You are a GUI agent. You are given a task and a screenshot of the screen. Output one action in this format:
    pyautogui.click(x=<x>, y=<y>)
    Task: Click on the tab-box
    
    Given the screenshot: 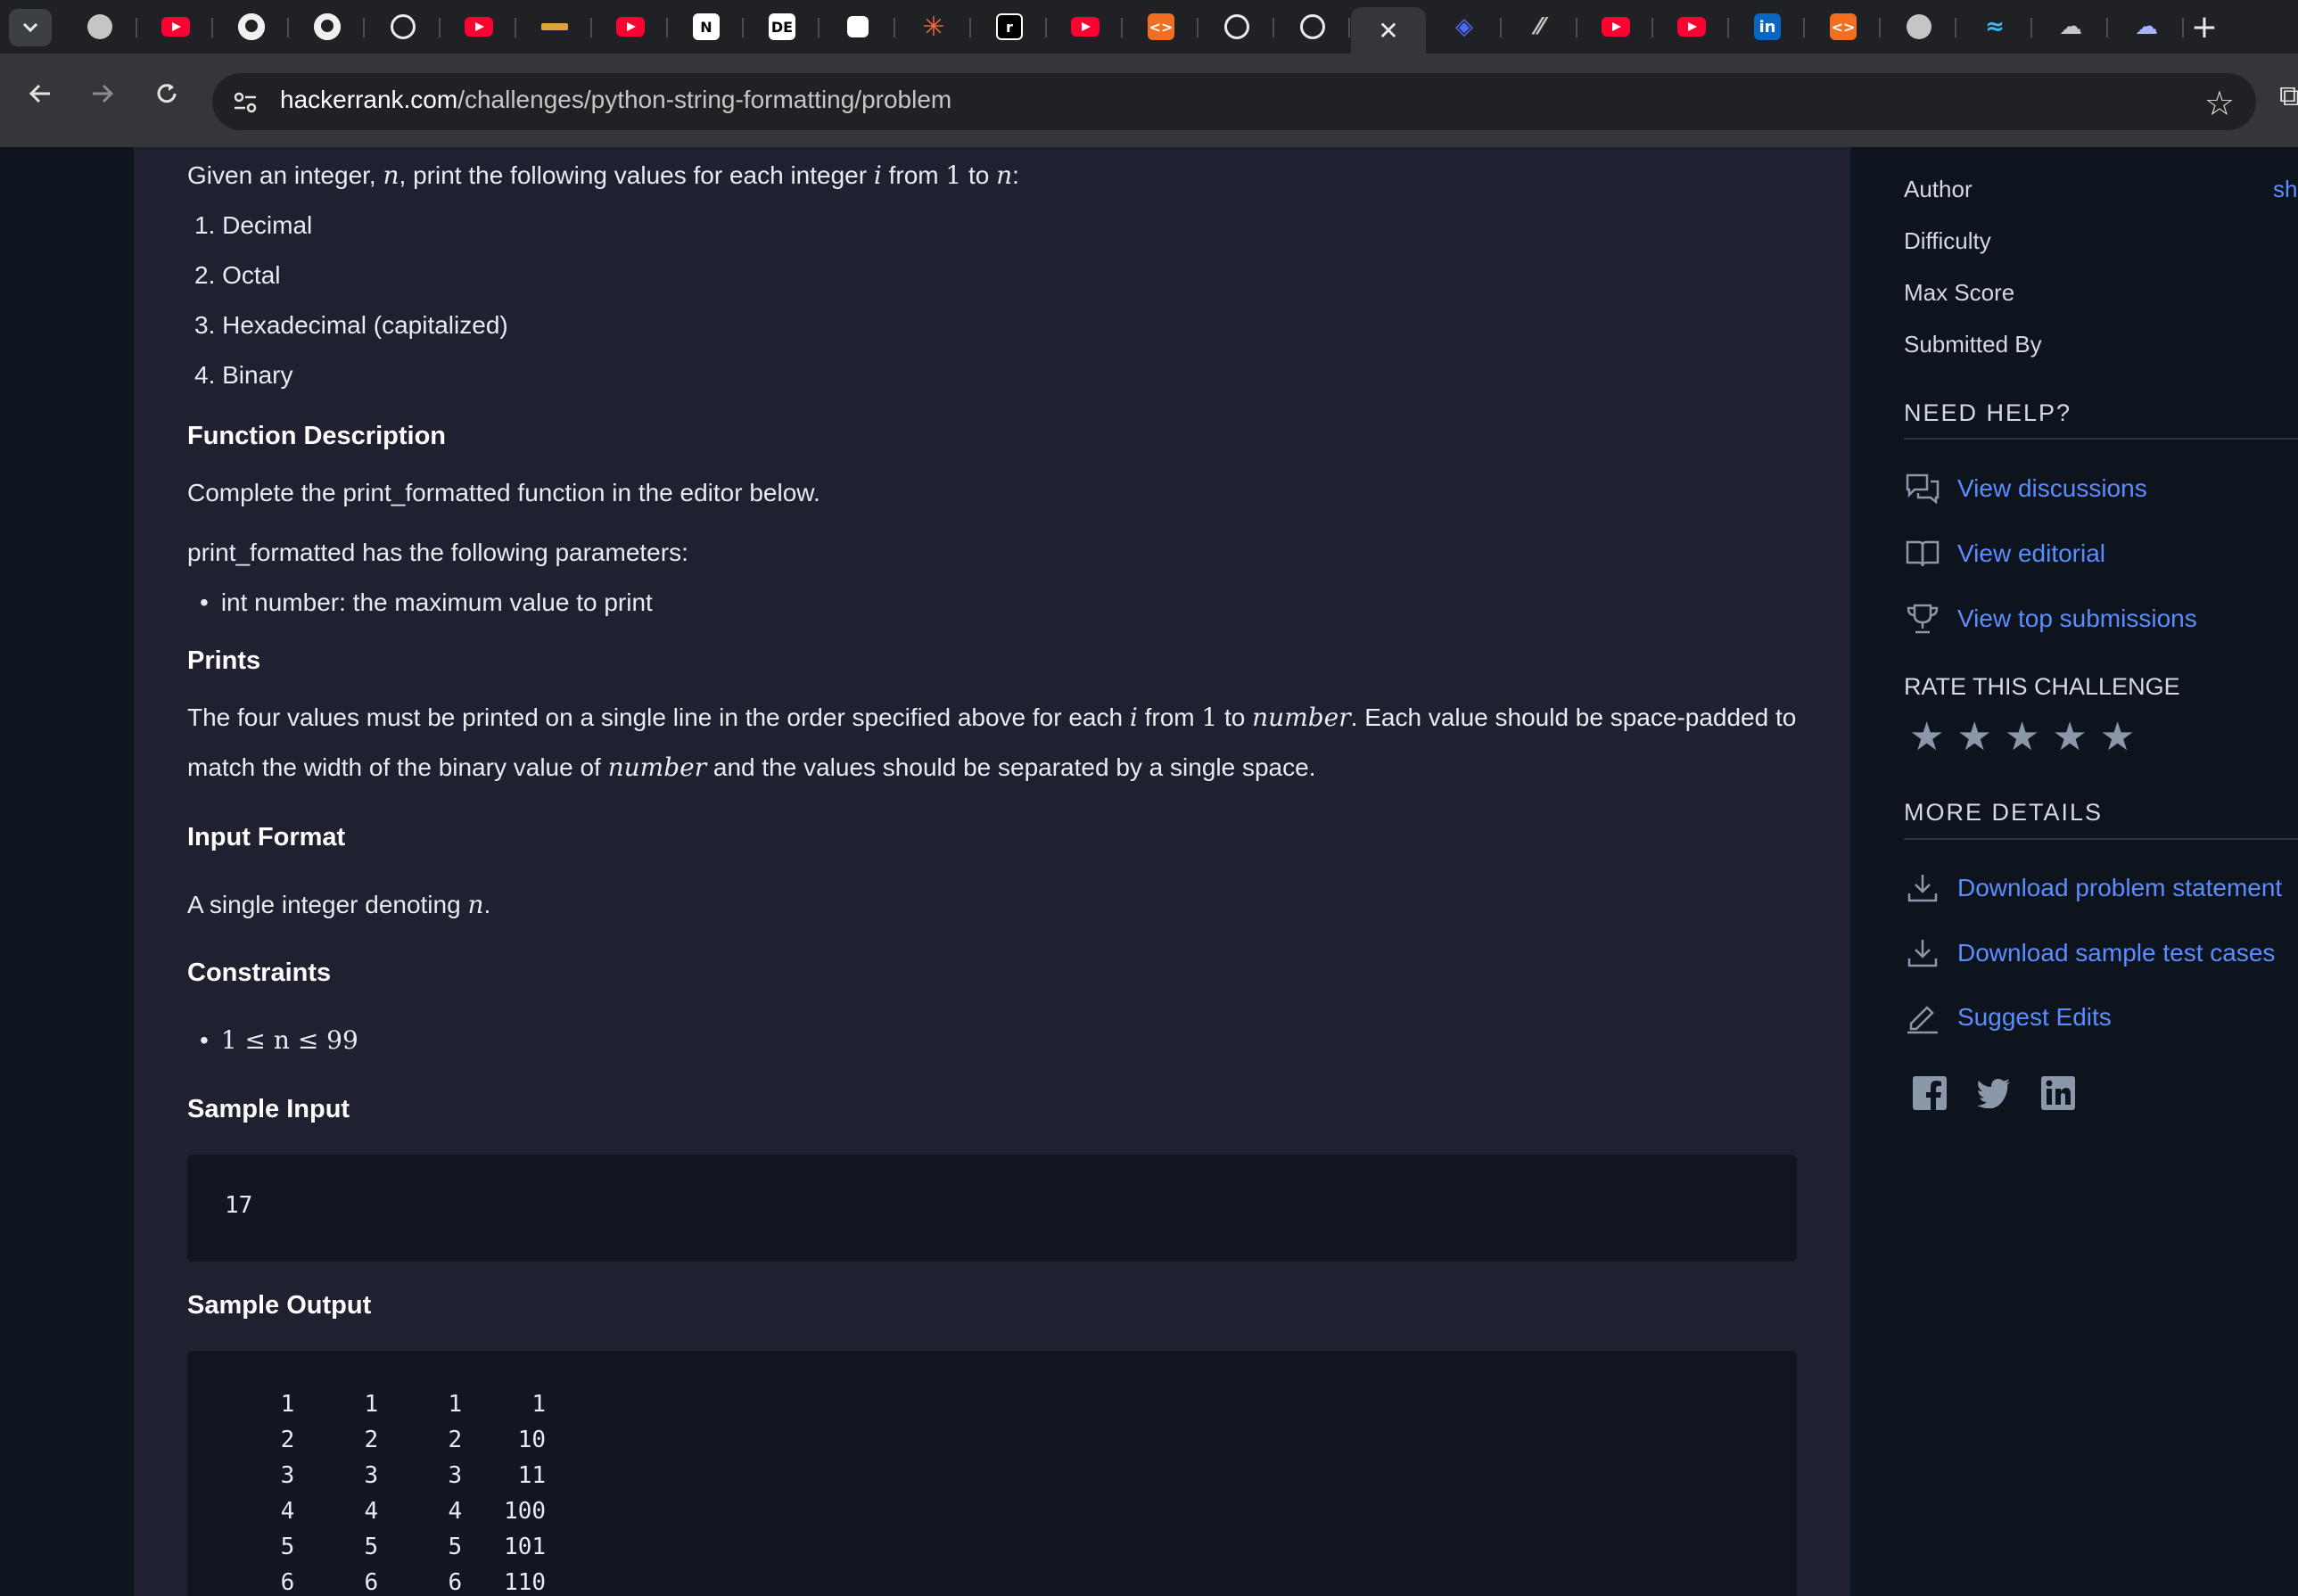 What is the action you would take?
    pyautogui.click(x=857, y=26)
    